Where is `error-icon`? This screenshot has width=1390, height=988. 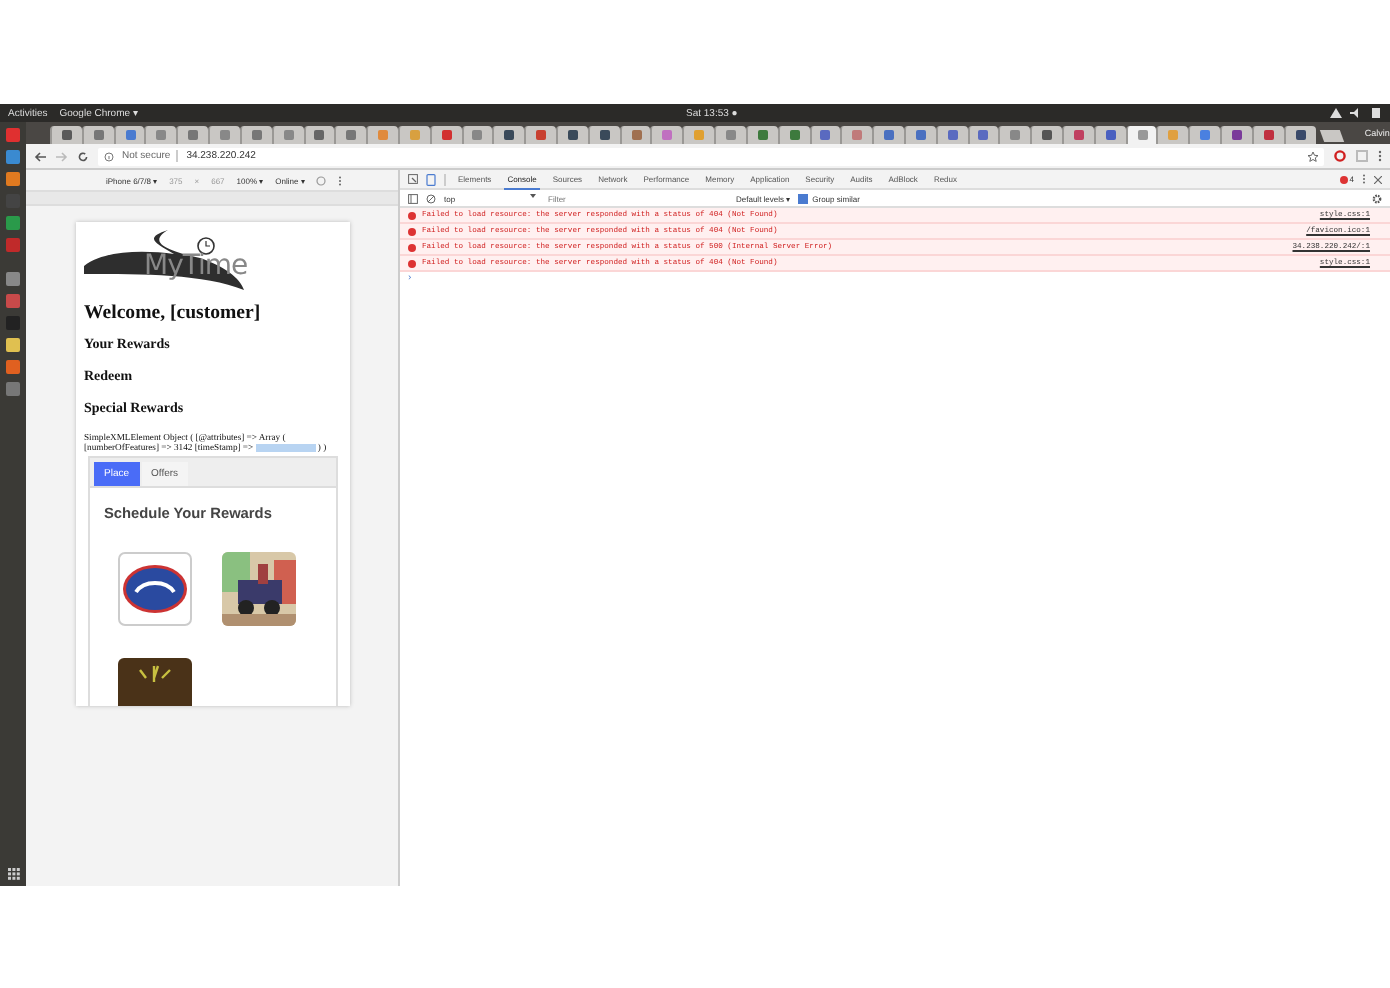 error-icon is located at coordinates (1343, 179).